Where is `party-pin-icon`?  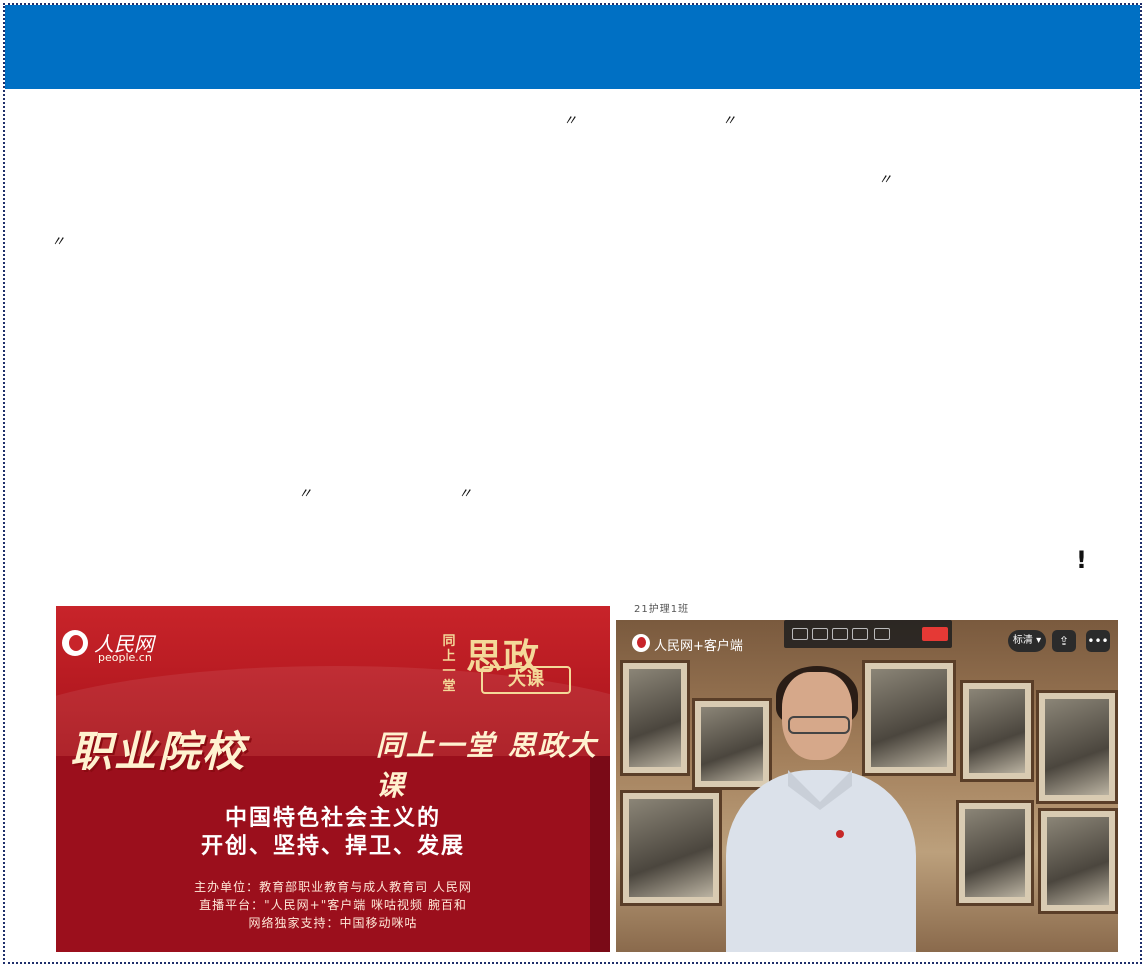
party-pin-icon is located at coordinates (840, 834).